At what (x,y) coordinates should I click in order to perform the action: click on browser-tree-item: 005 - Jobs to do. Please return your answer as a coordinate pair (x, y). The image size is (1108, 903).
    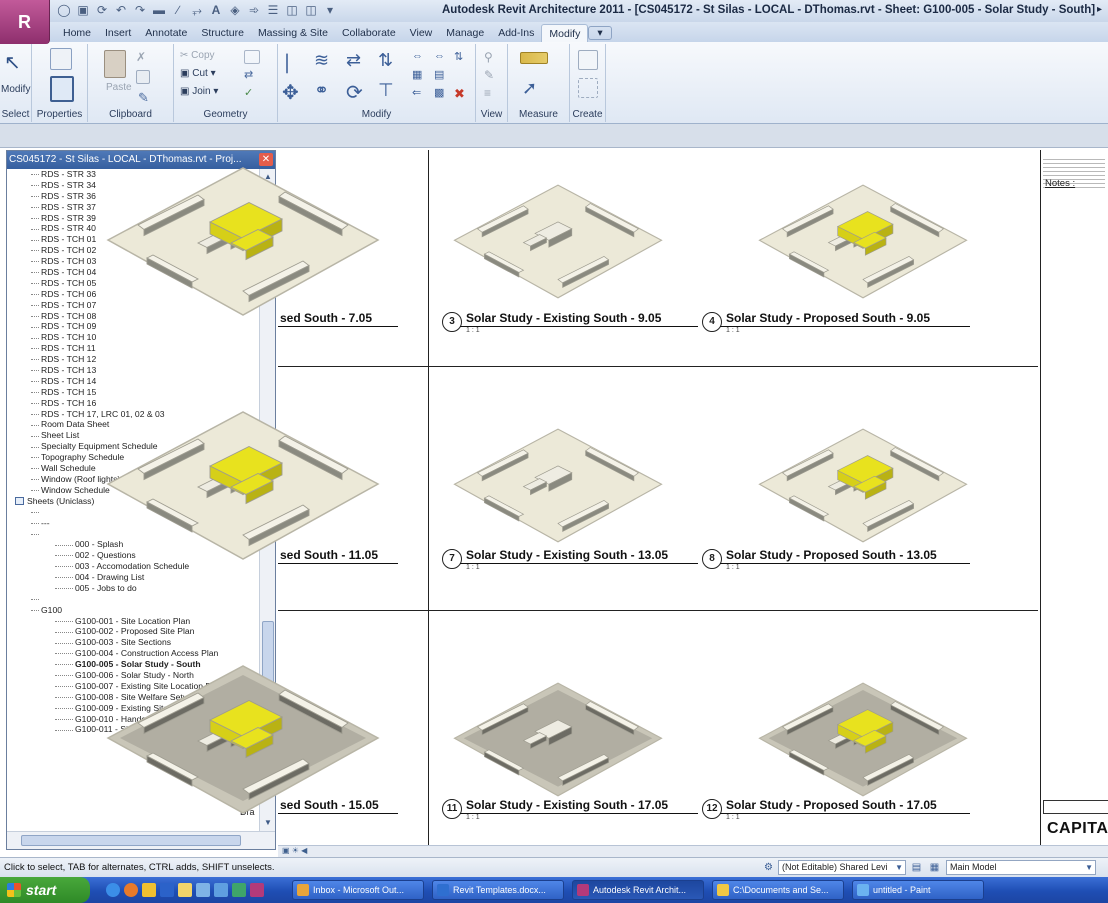
    Looking at the image, I should click on (133, 588).